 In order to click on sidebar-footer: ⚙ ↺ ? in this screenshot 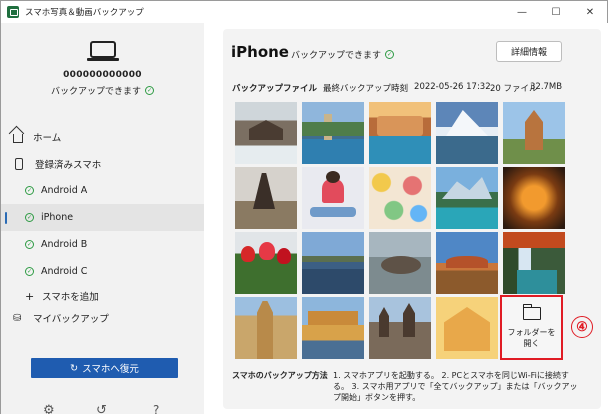, I will do `click(102, 408)`.